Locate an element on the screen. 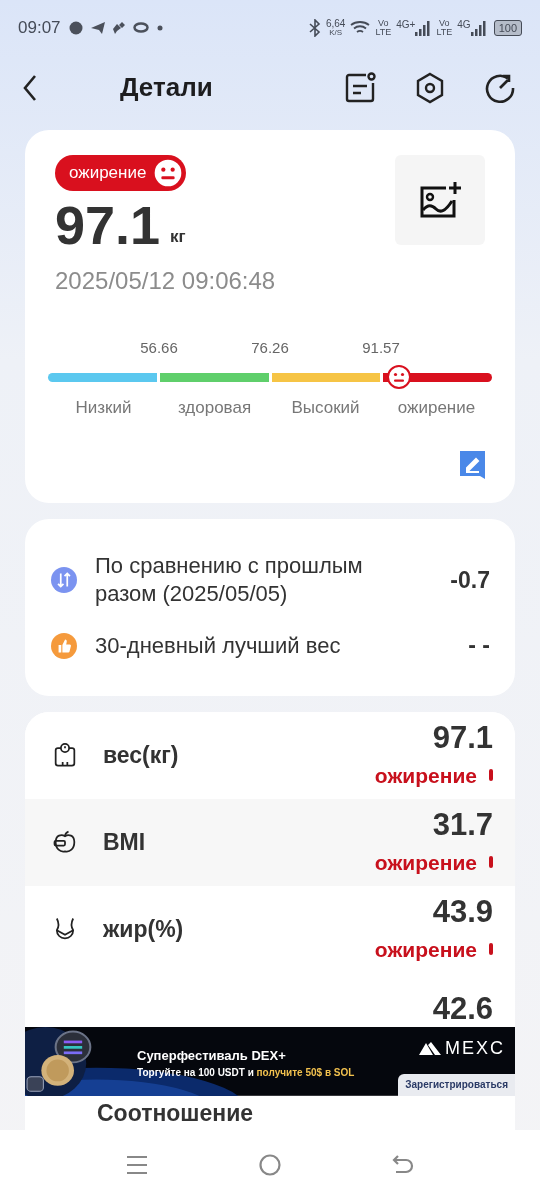 Image resolution: width=540 pixels, height=1200 pixels. menu-icon is located at coordinates (136, 1165).